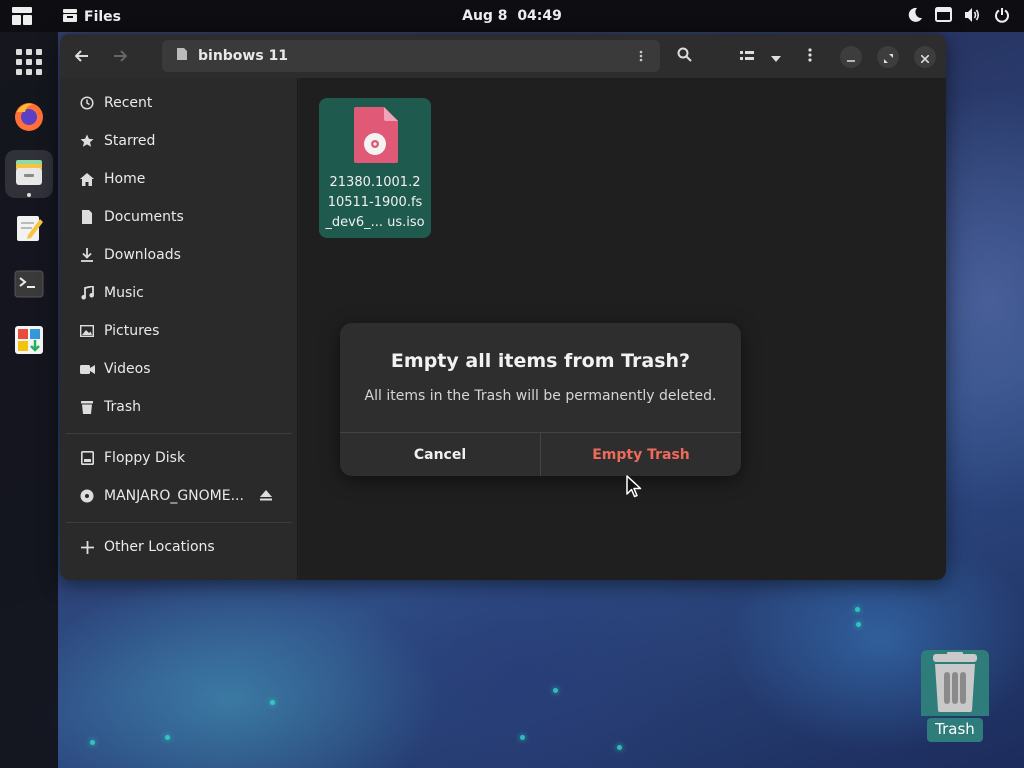  I want to click on files-icon, so click(29, 174).